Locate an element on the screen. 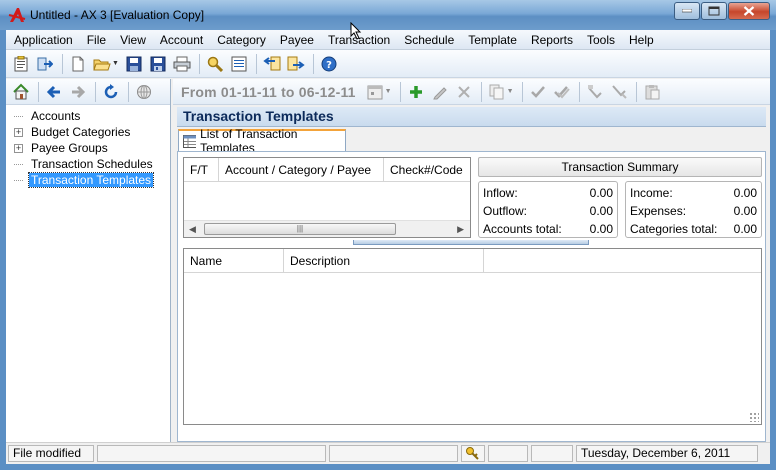 The image size is (776, 470). column-header-check: Check#/Code is located at coordinates (427, 169).